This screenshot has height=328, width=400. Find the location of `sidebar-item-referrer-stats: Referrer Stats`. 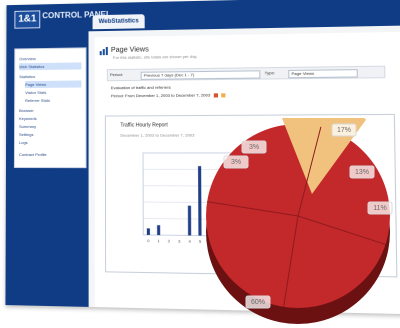

sidebar-item-referrer-stats: Referrer Stats is located at coordinates (53, 100).